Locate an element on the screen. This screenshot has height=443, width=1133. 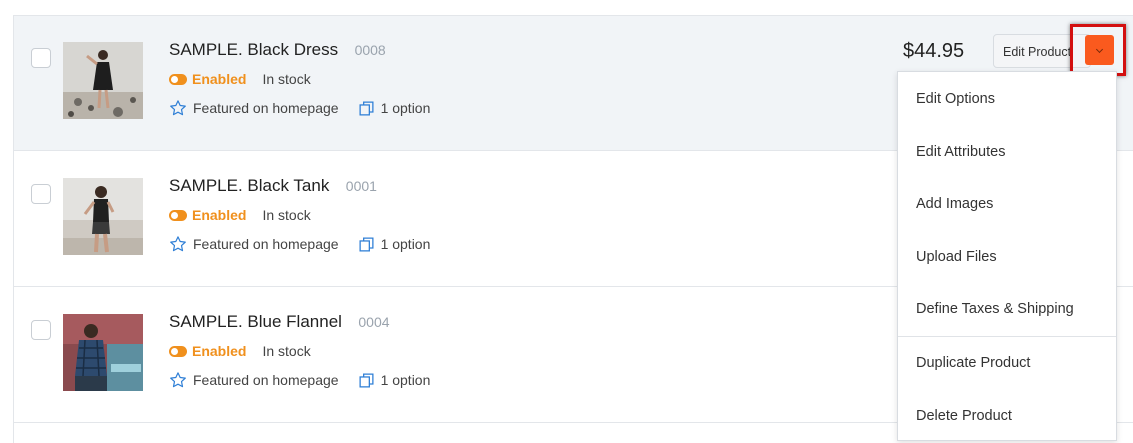
menu-item-duplicate-product: Duplicate Product is located at coordinates (973, 363).